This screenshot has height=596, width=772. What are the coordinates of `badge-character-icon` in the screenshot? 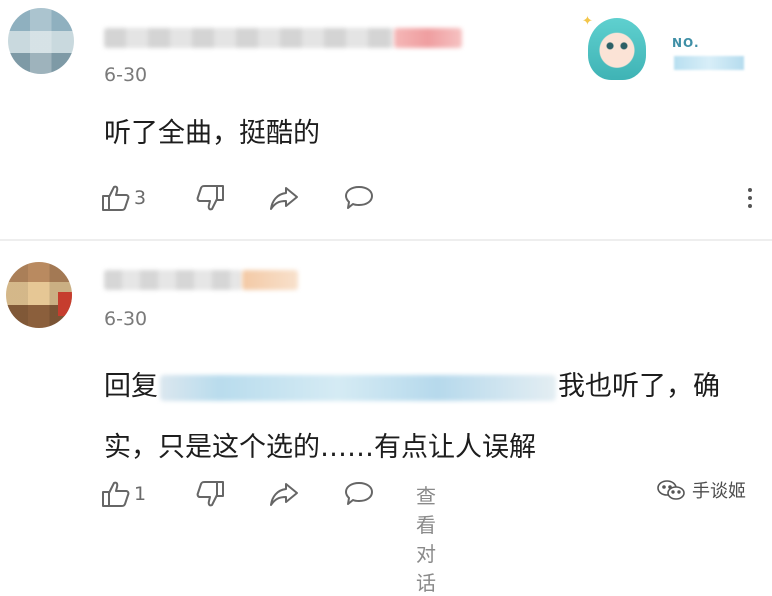 It's located at (617, 49).